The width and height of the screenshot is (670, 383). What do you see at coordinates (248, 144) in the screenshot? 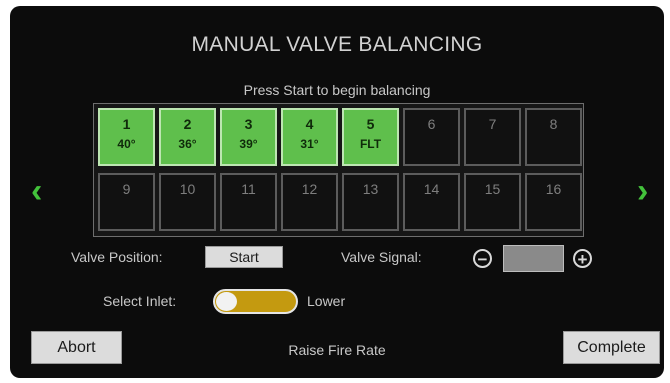
I see `valve-value: 39°` at bounding box center [248, 144].